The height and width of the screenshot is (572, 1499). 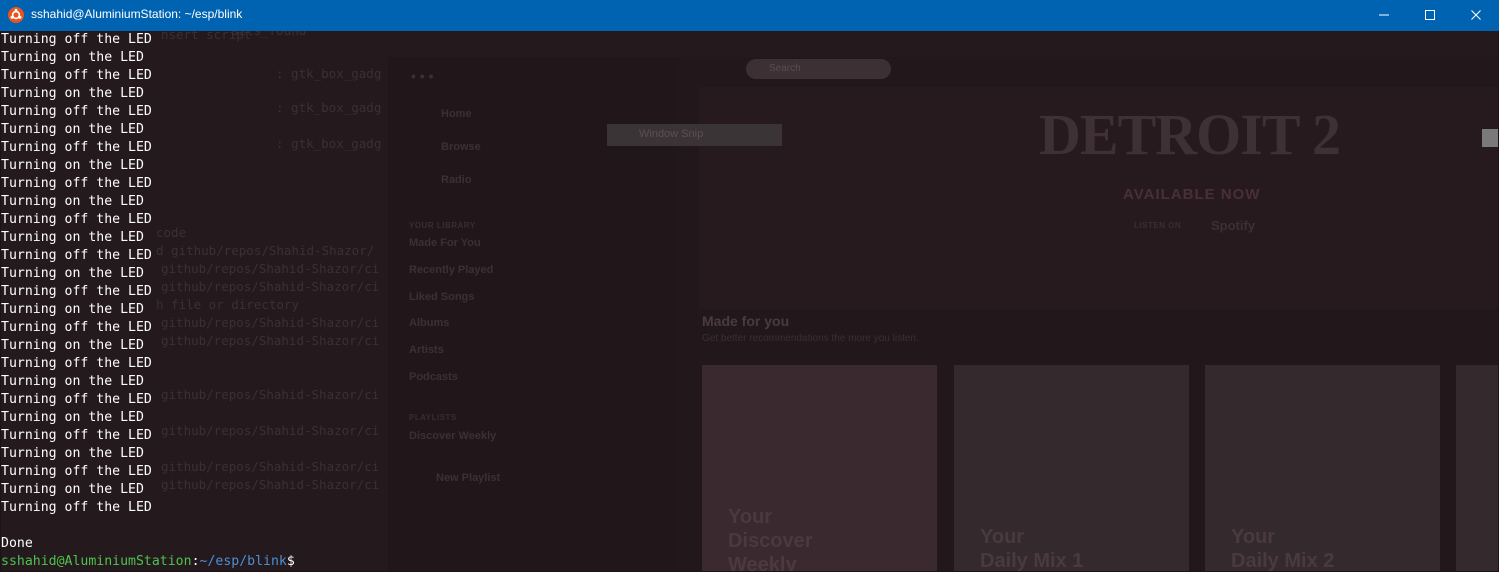 What do you see at coordinates (426, 350) in the screenshot?
I see `ghost-library-item: Artists` at bounding box center [426, 350].